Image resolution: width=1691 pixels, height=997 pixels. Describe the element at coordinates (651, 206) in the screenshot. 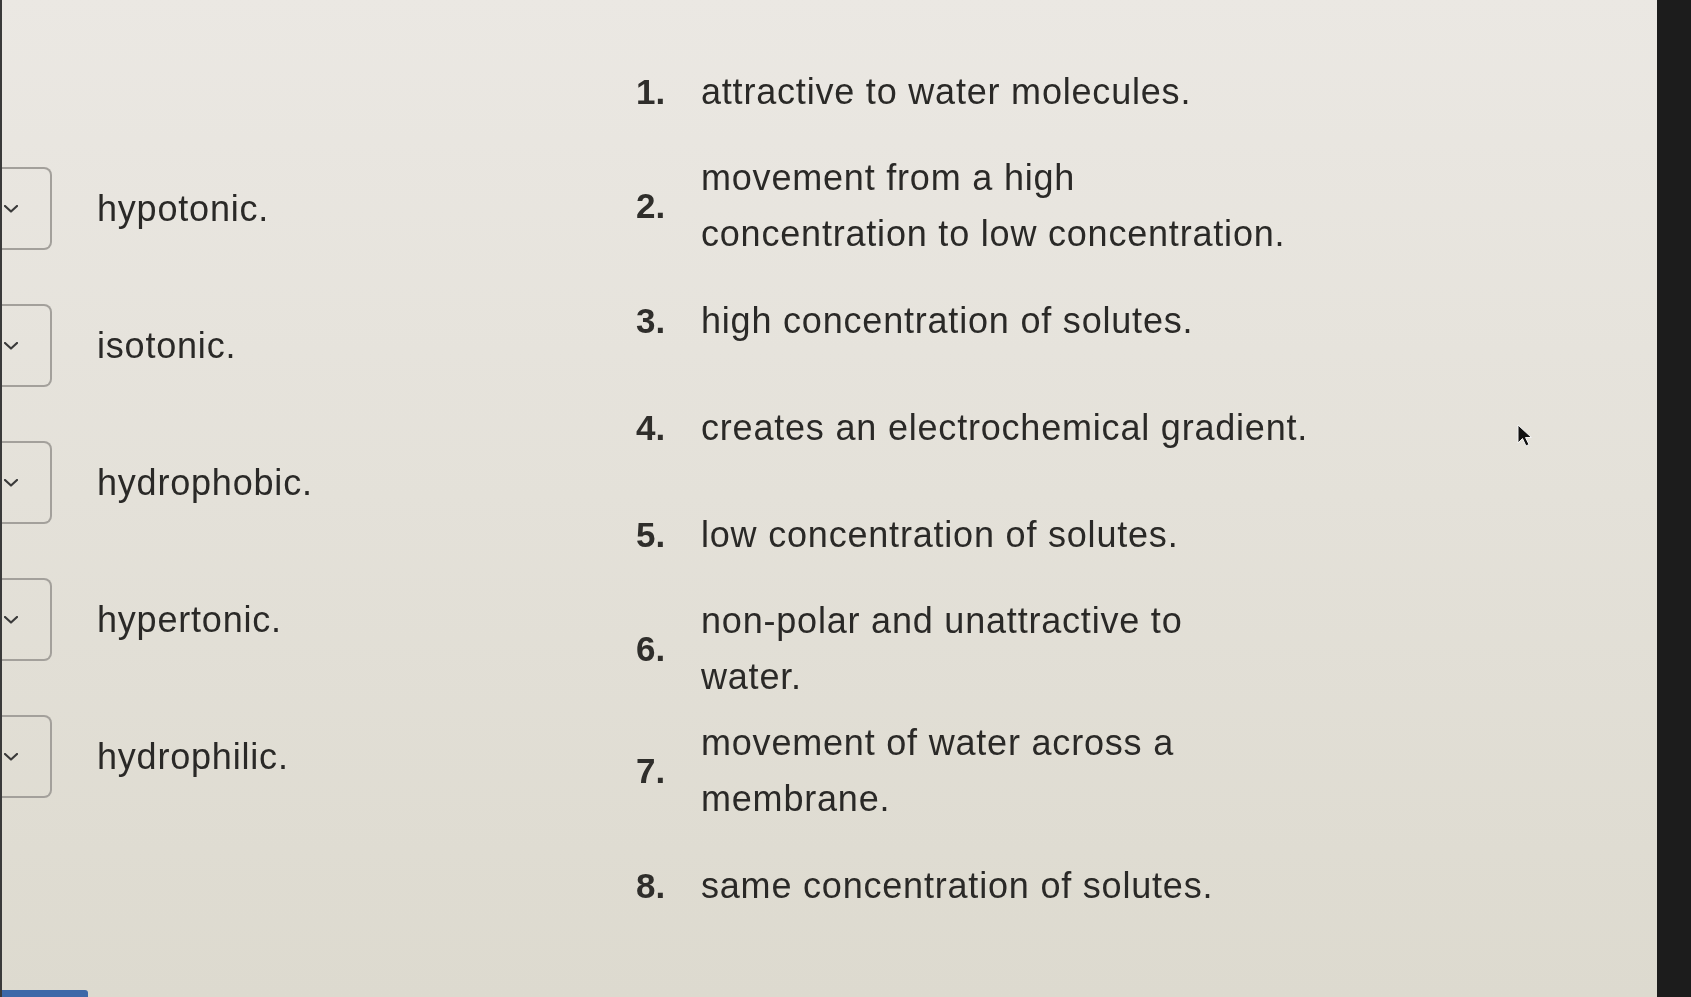

I see `item-number: 2.` at that location.